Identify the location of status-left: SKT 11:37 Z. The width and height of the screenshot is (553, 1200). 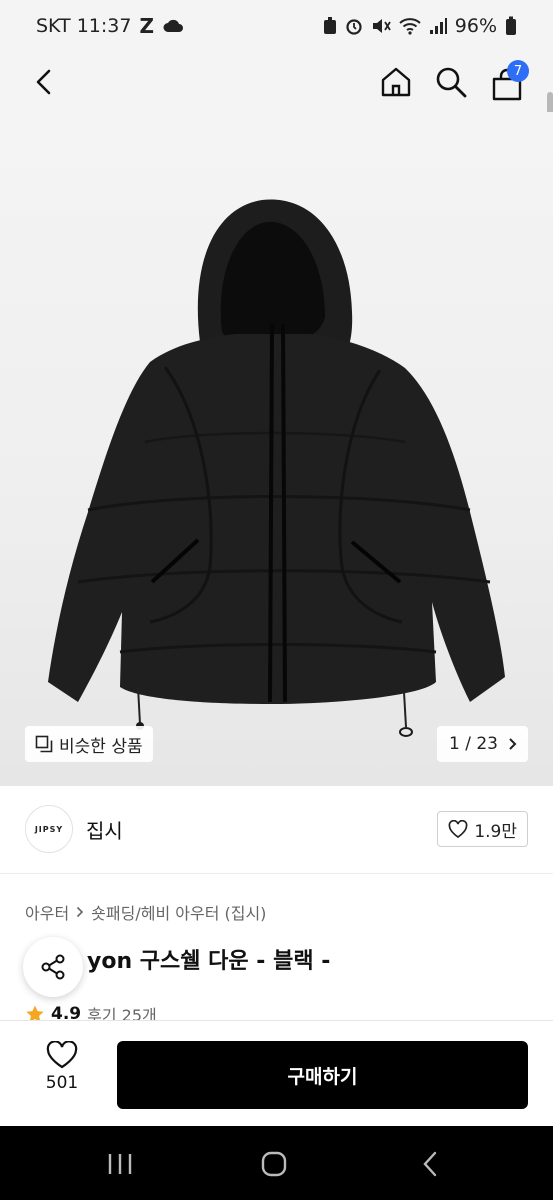
(110, 26).